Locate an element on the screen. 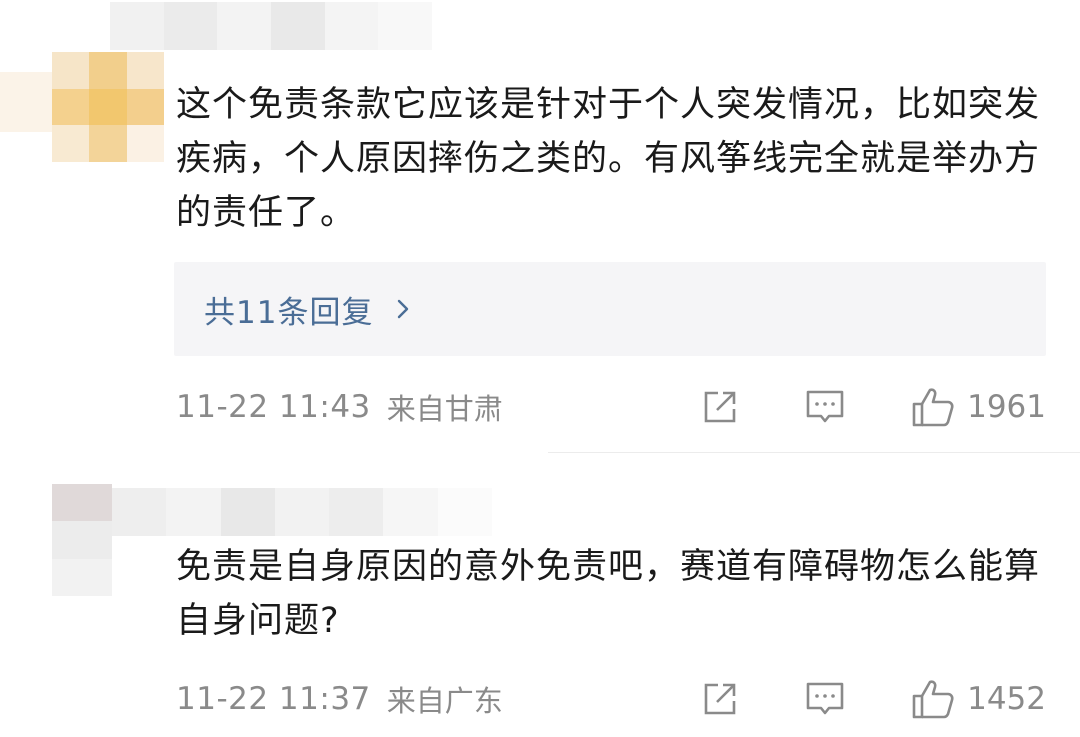  view-replies-button: 共11条回复 is located at coordinates (610, 309).